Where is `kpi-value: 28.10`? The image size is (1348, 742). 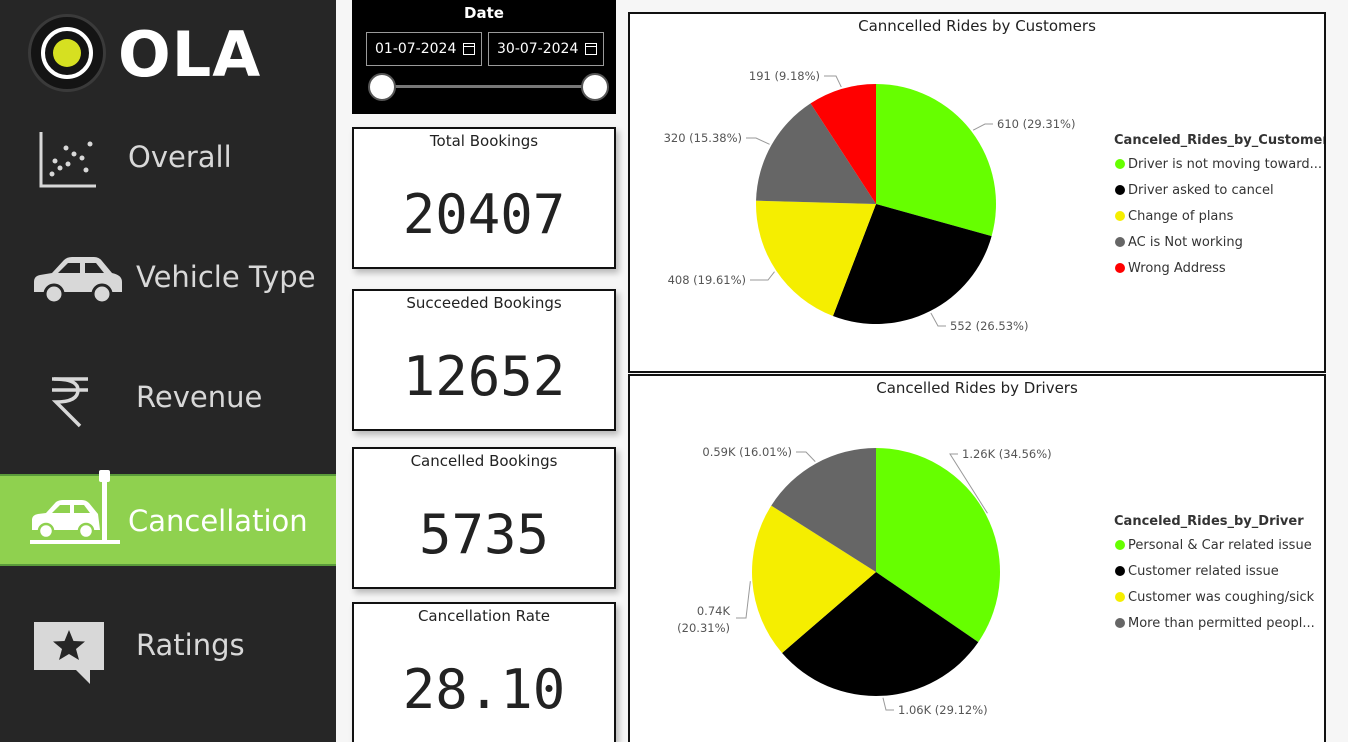 kpi-value: 28.10 is located at coordinates (484, 689).